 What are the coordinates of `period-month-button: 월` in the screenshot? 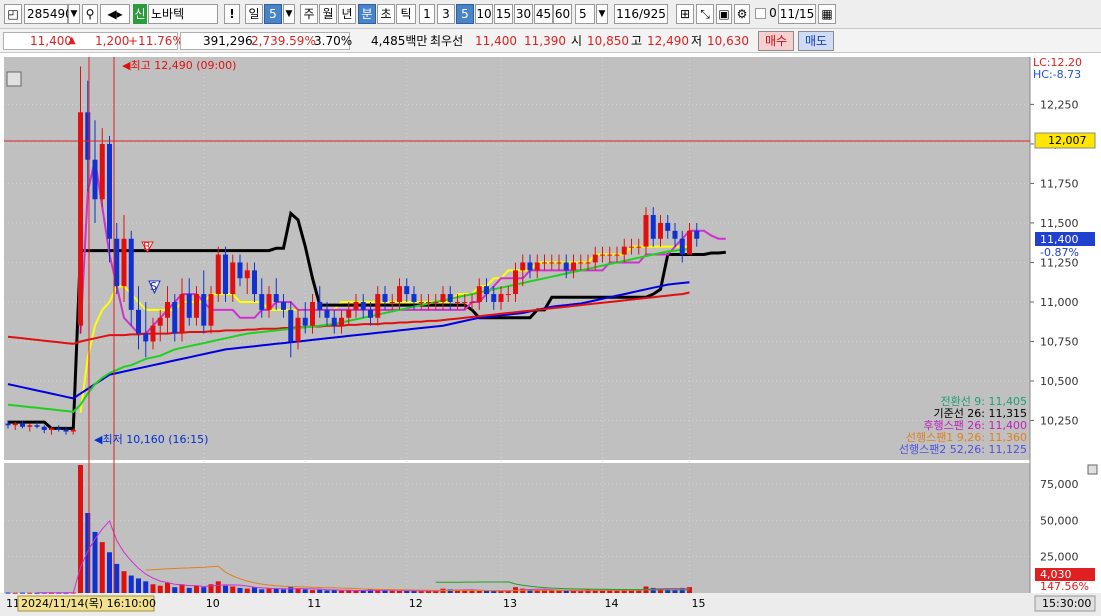 It's located at (328, 14).